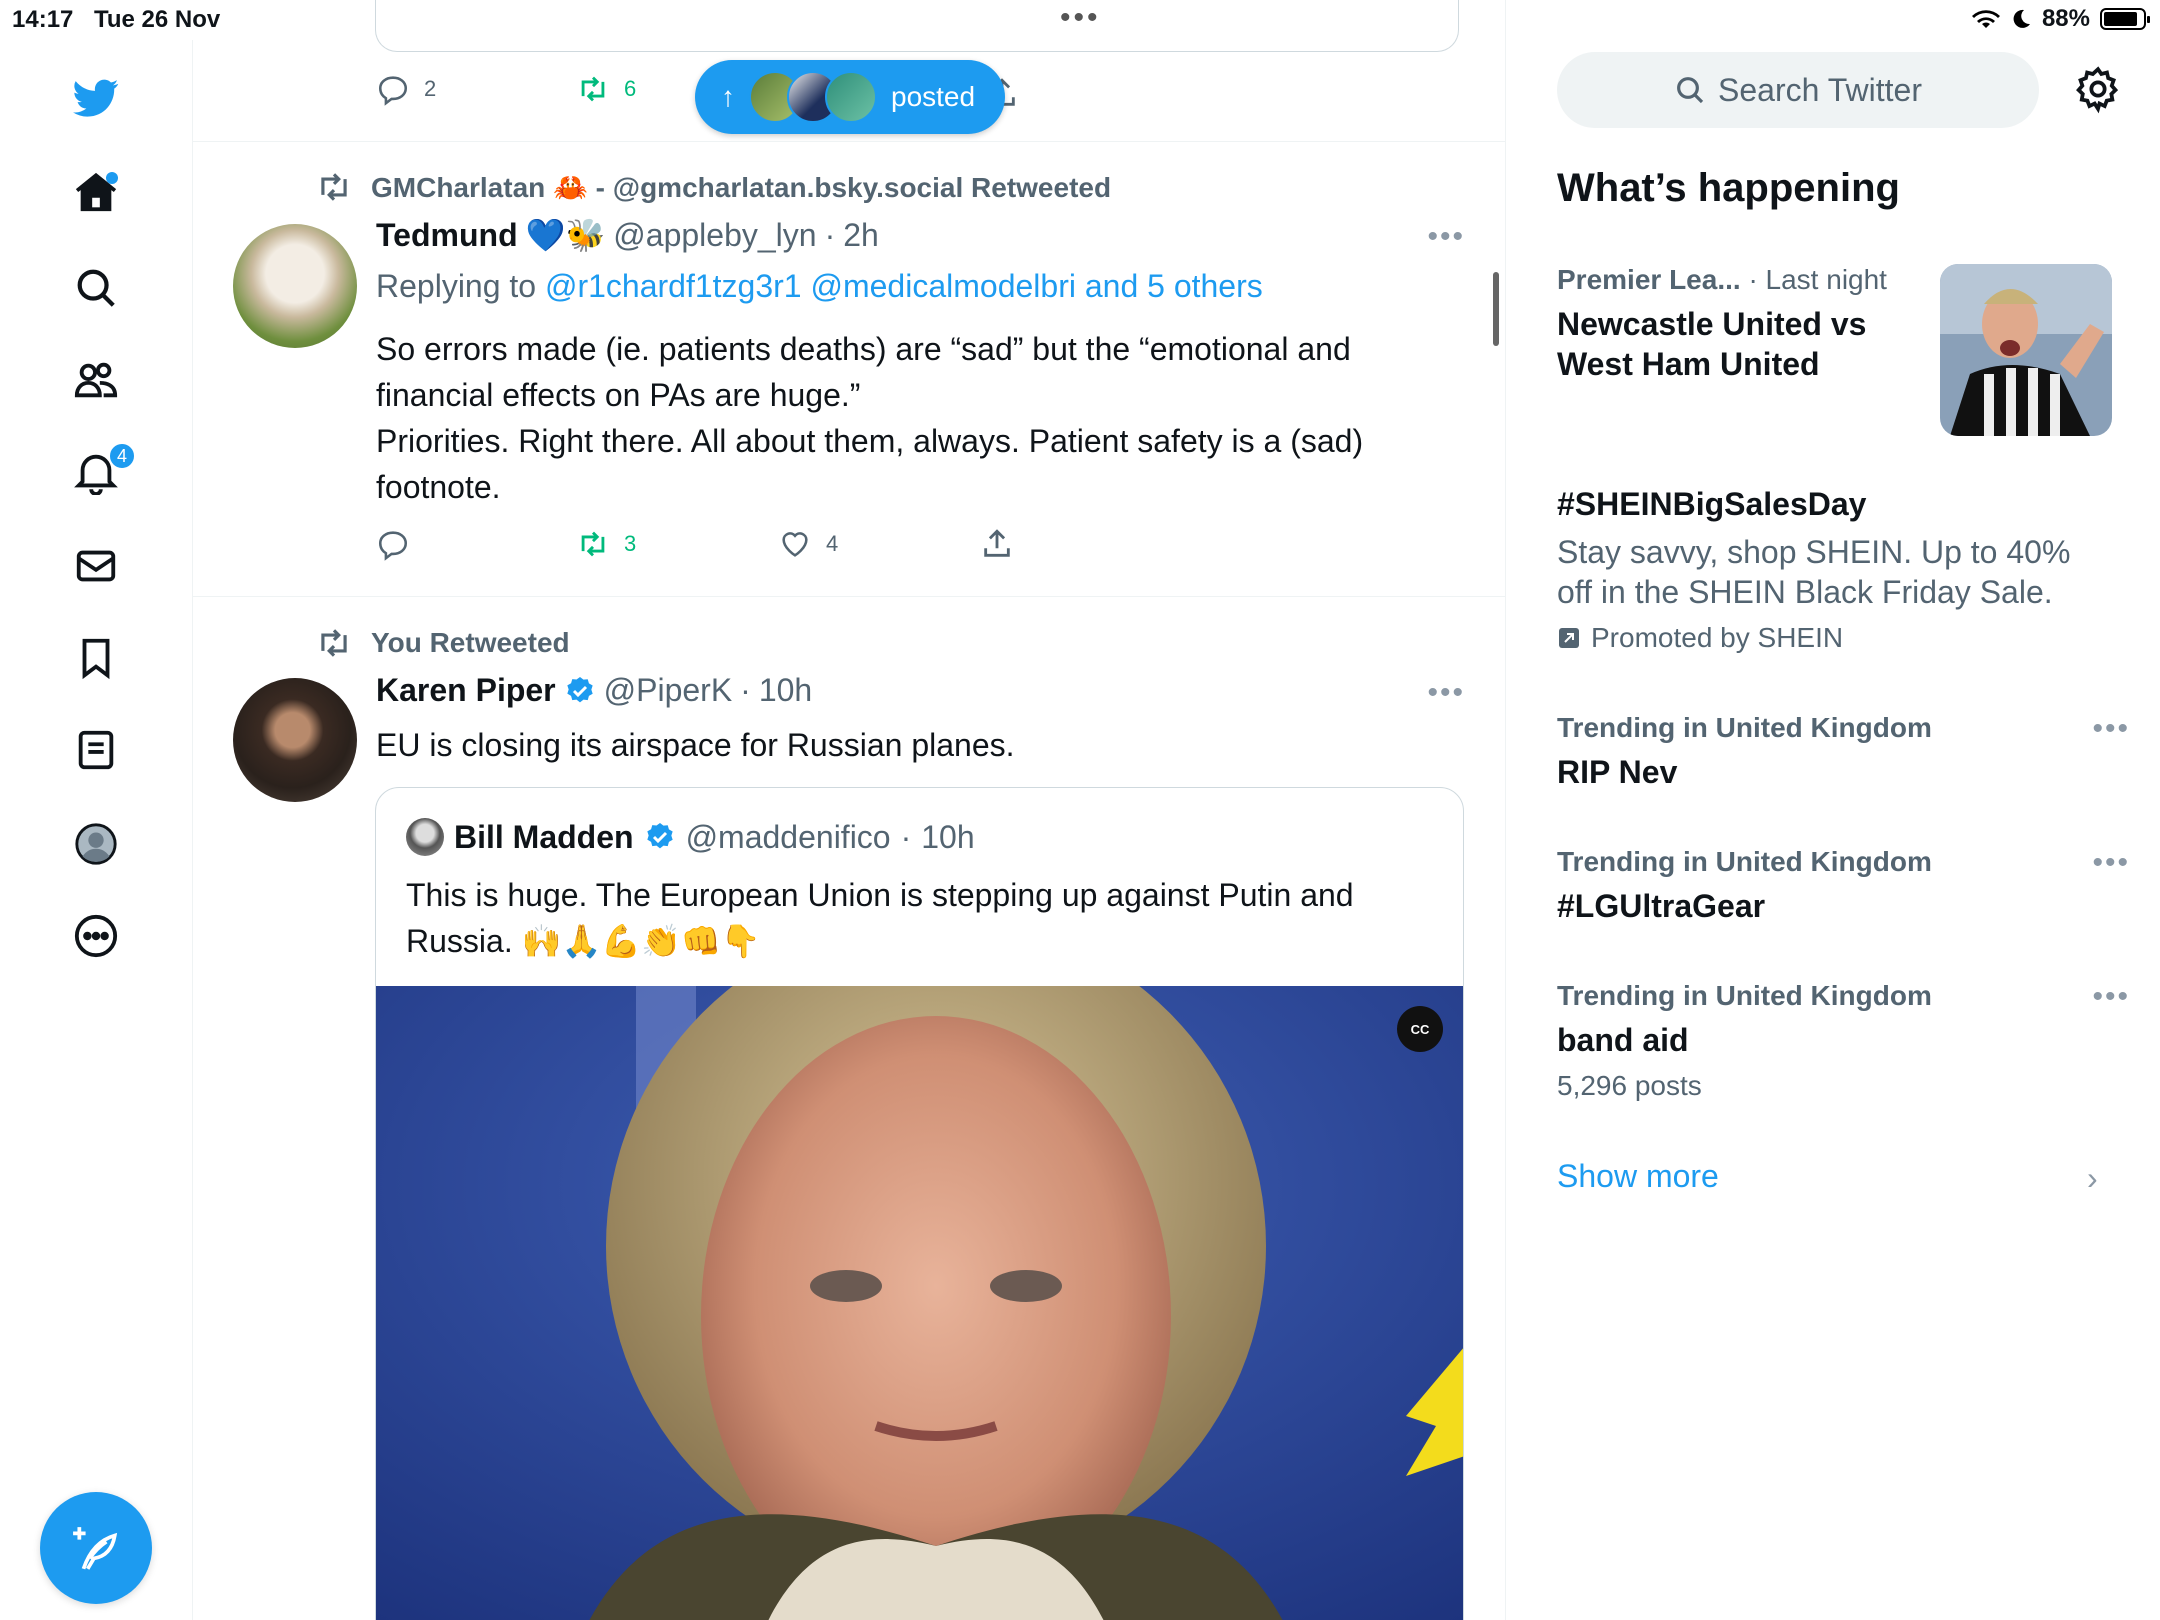 Image resolution: width=2160 pixels, height=1620 pixels. What do you see at coordinates (1814, 552) in the screenshot?
I see `trend-desc-line: Stay savvy, shop SHEIN. Up to 40%` at bounding box center [1814, 552].